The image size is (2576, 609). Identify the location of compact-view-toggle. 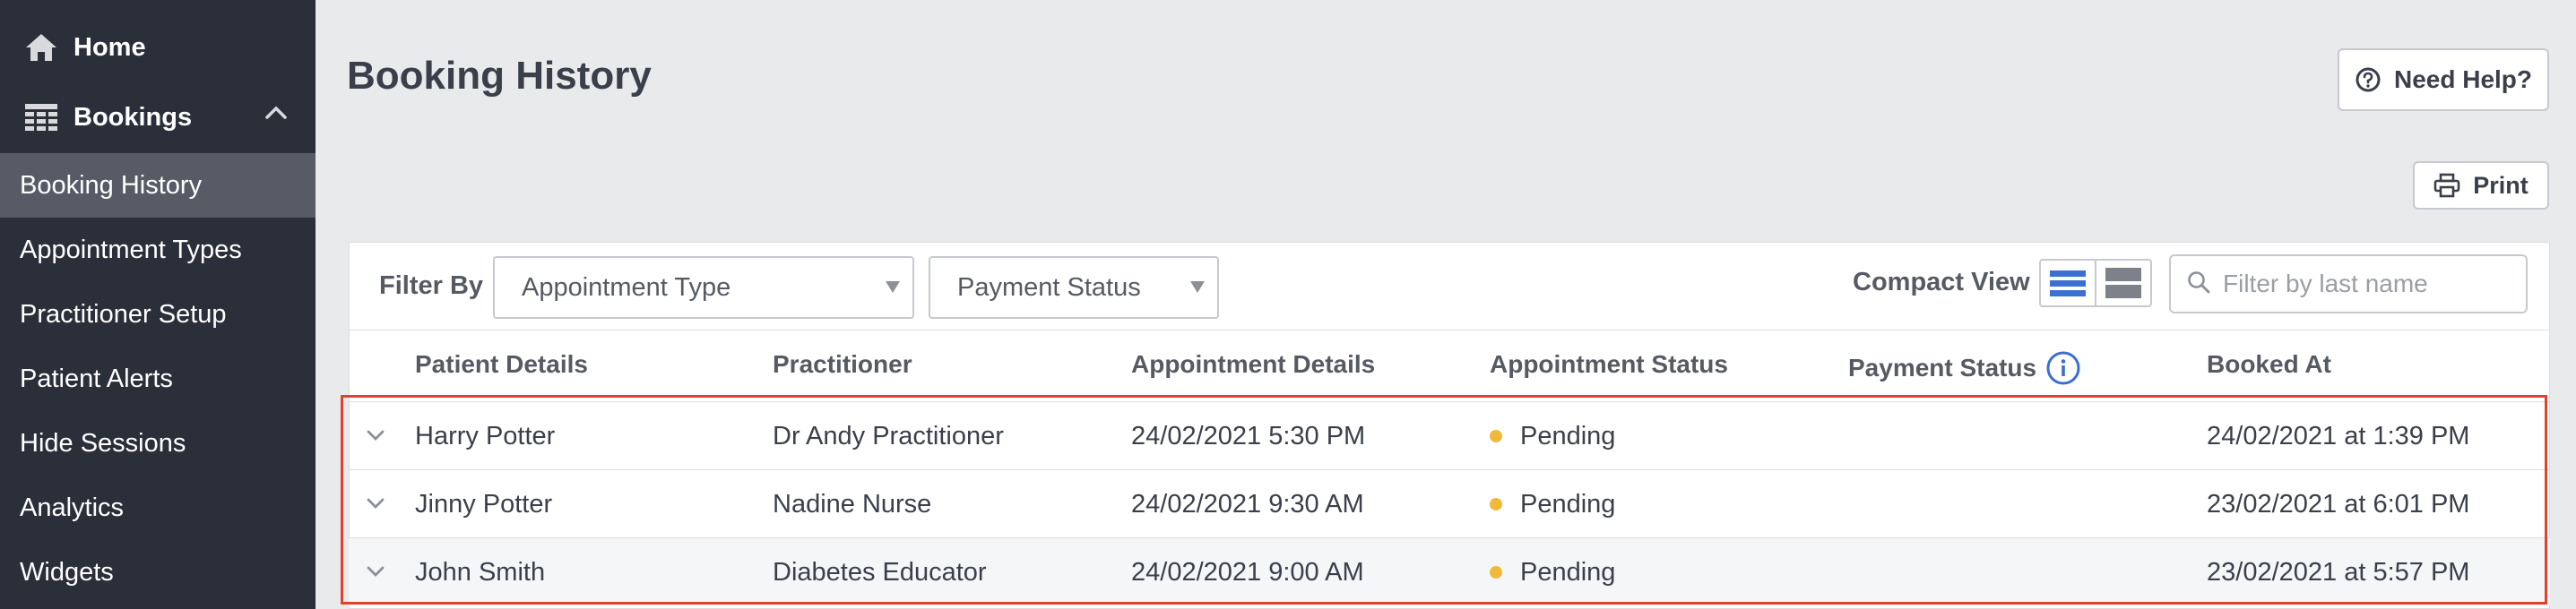
(2095, 283).